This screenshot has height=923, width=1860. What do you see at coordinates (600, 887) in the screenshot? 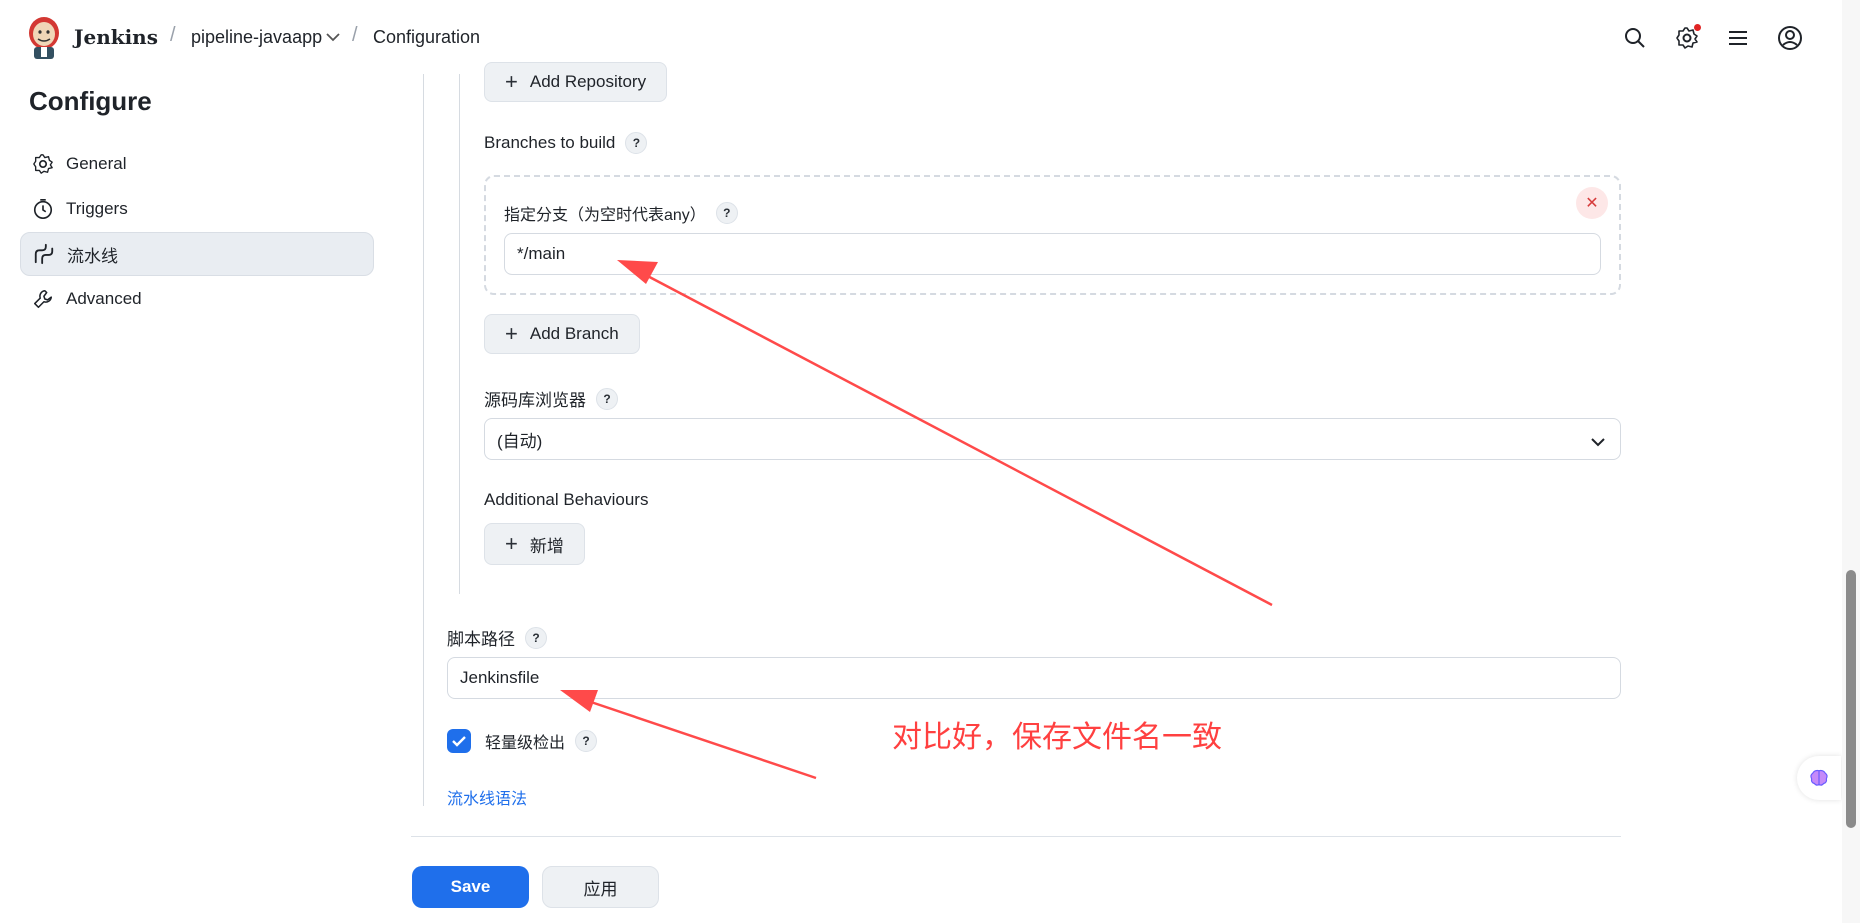
I see `apply-button: 应用` at bounding box center [600, 887].